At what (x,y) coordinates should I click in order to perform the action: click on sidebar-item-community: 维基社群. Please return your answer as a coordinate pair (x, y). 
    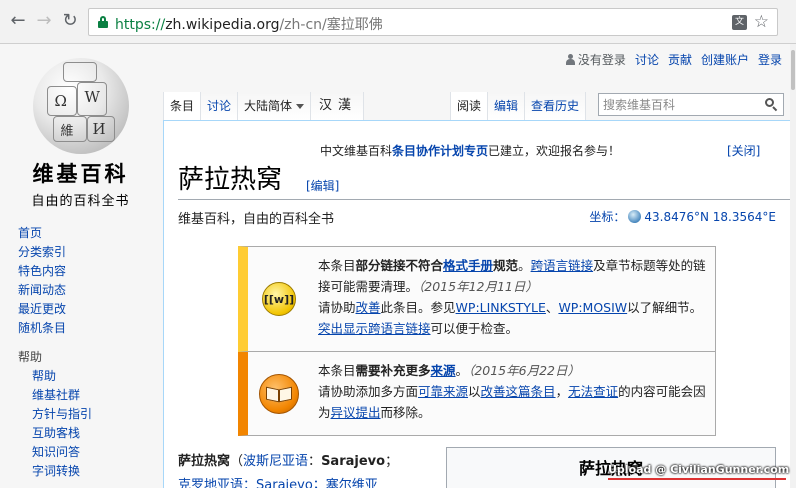
    Looking at the image, I should click on (88, 395).